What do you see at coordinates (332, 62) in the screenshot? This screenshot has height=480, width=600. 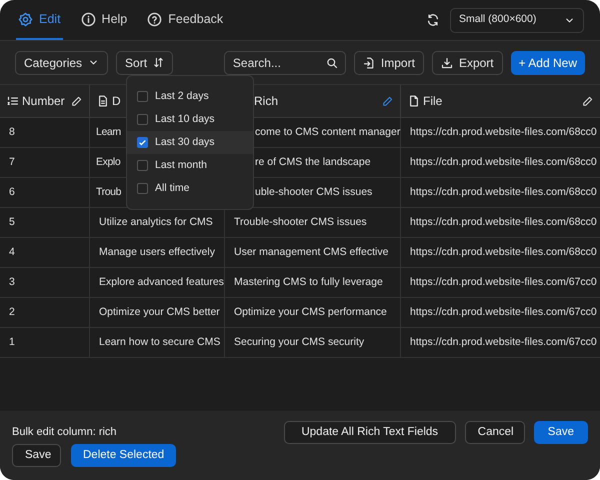 I see `search-icon` at bounding box center [332, 62].